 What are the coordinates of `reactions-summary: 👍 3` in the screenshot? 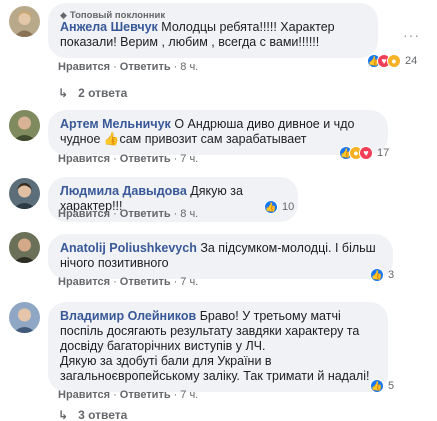 It's located at (382, 275).